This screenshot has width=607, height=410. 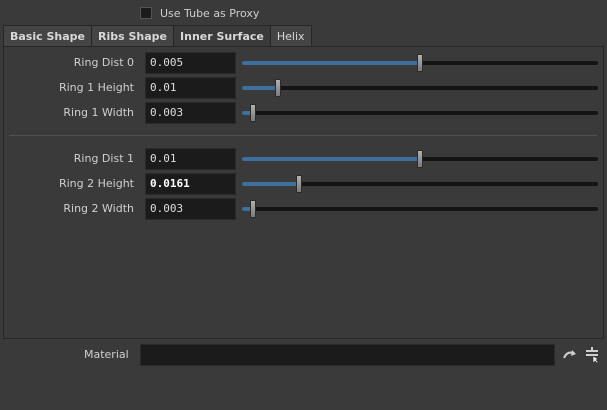 I want to click on tab-helix: Helix, so click(x=290, y=35).